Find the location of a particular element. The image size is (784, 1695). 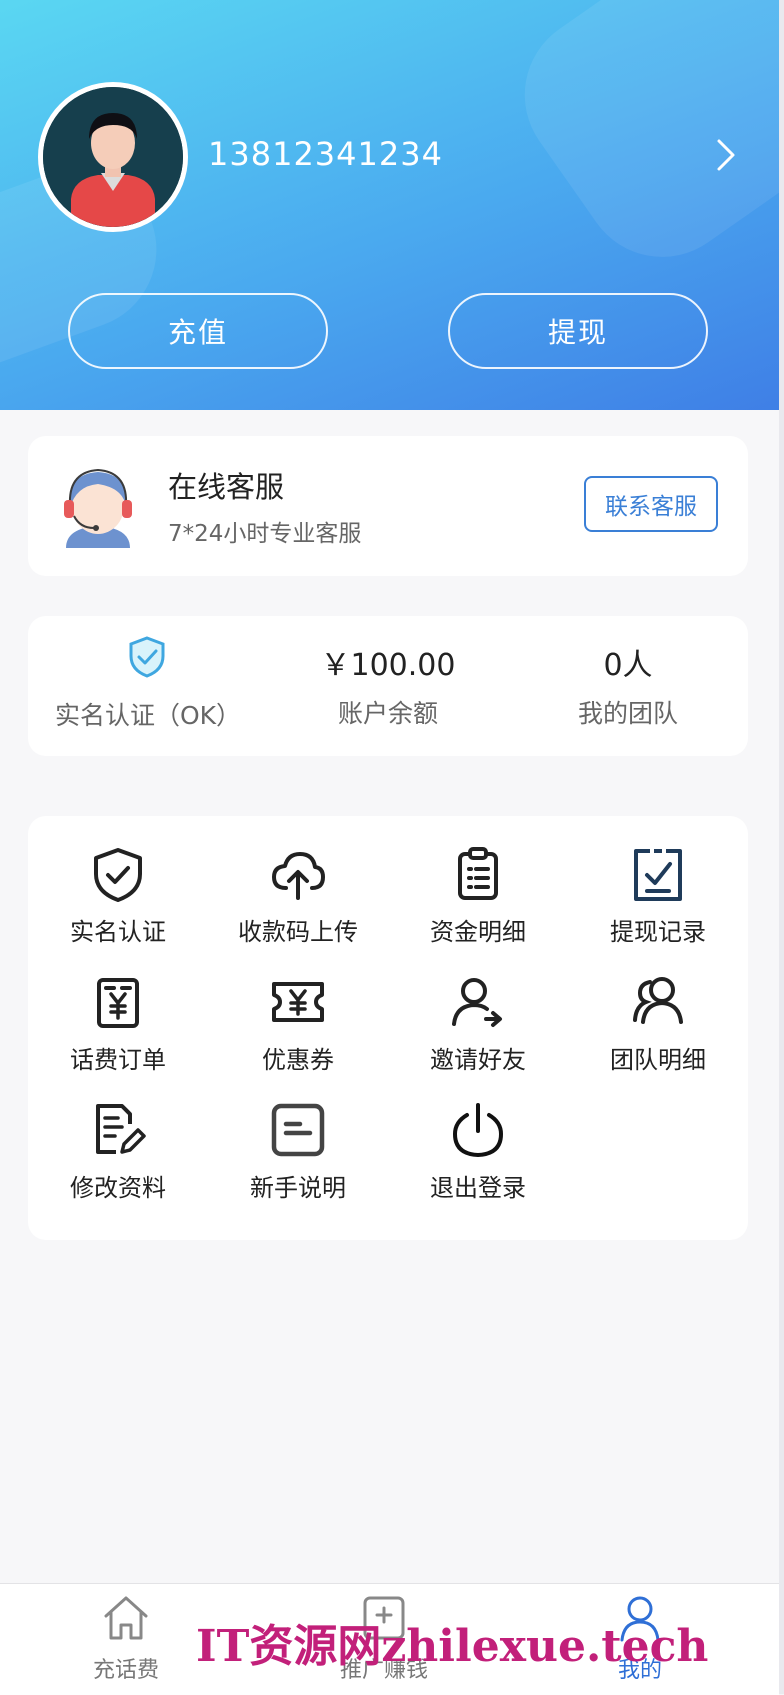

watermark: IT资源网zhilexue.tech is located at coordinates (452, 1646).